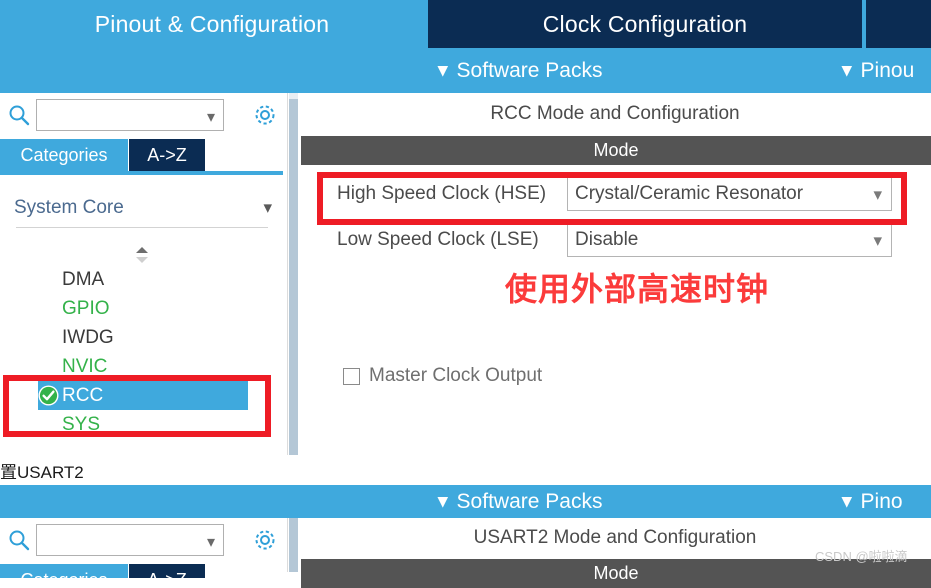 The width and height of the screenshot is (931, 588). I want to click on software-packs-label-2: Software Packs, so click(529, 501).